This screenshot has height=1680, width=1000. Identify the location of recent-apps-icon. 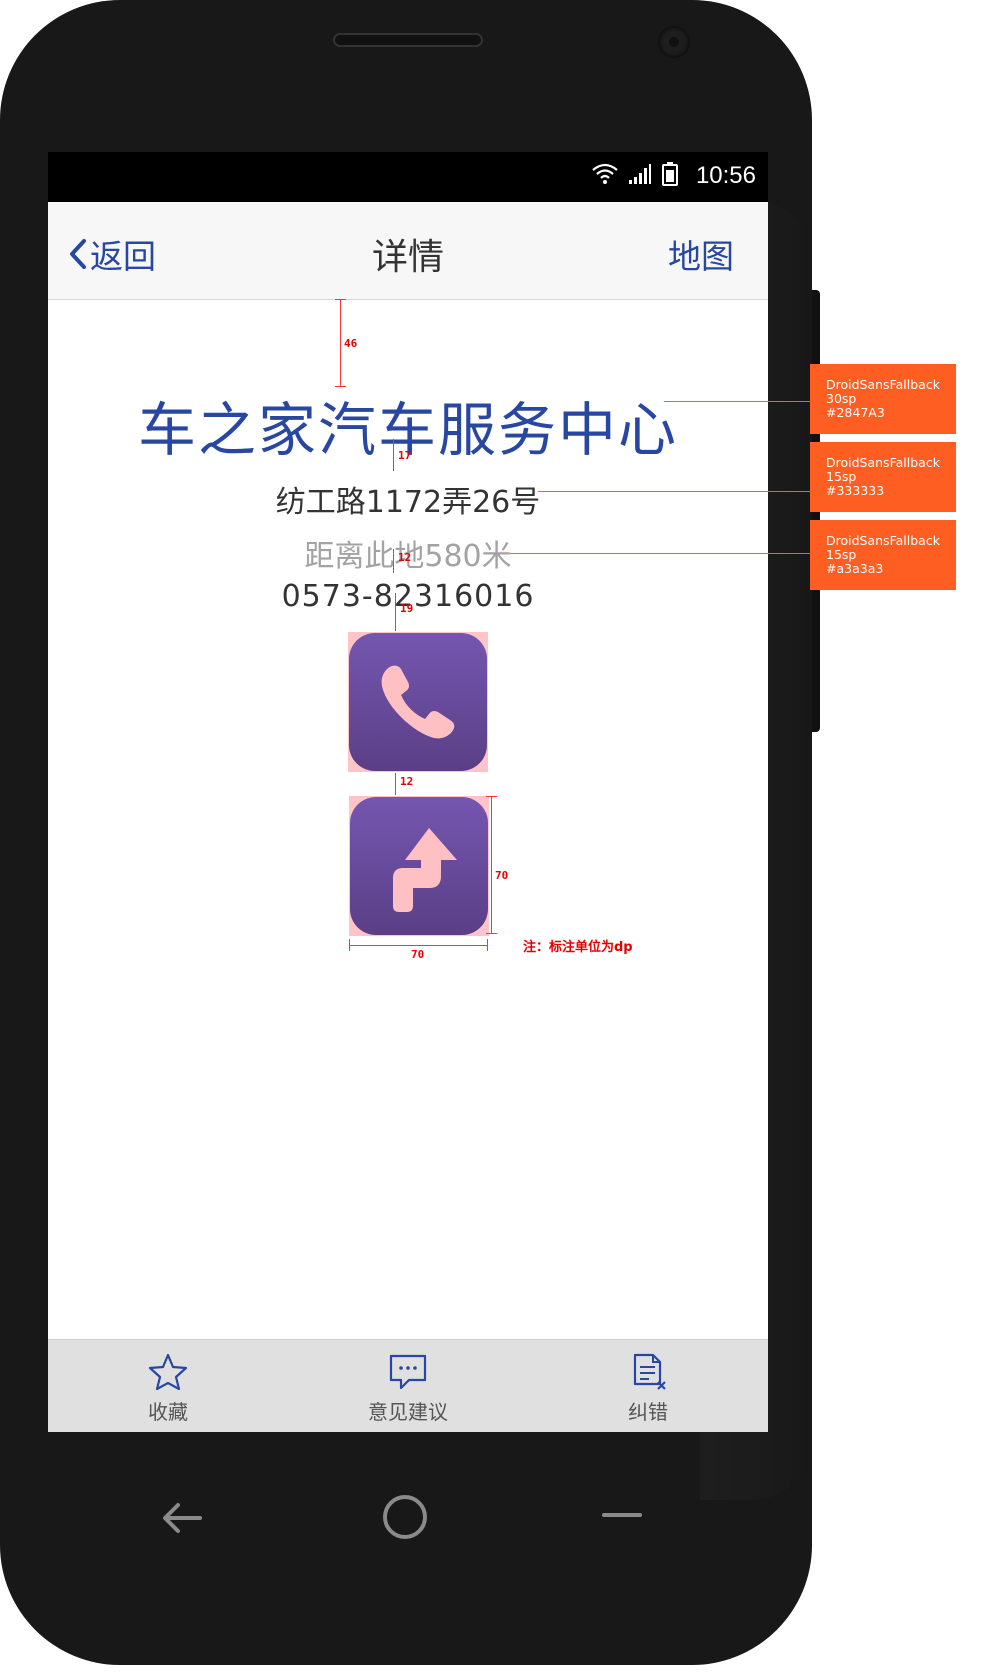
(622, 1515).